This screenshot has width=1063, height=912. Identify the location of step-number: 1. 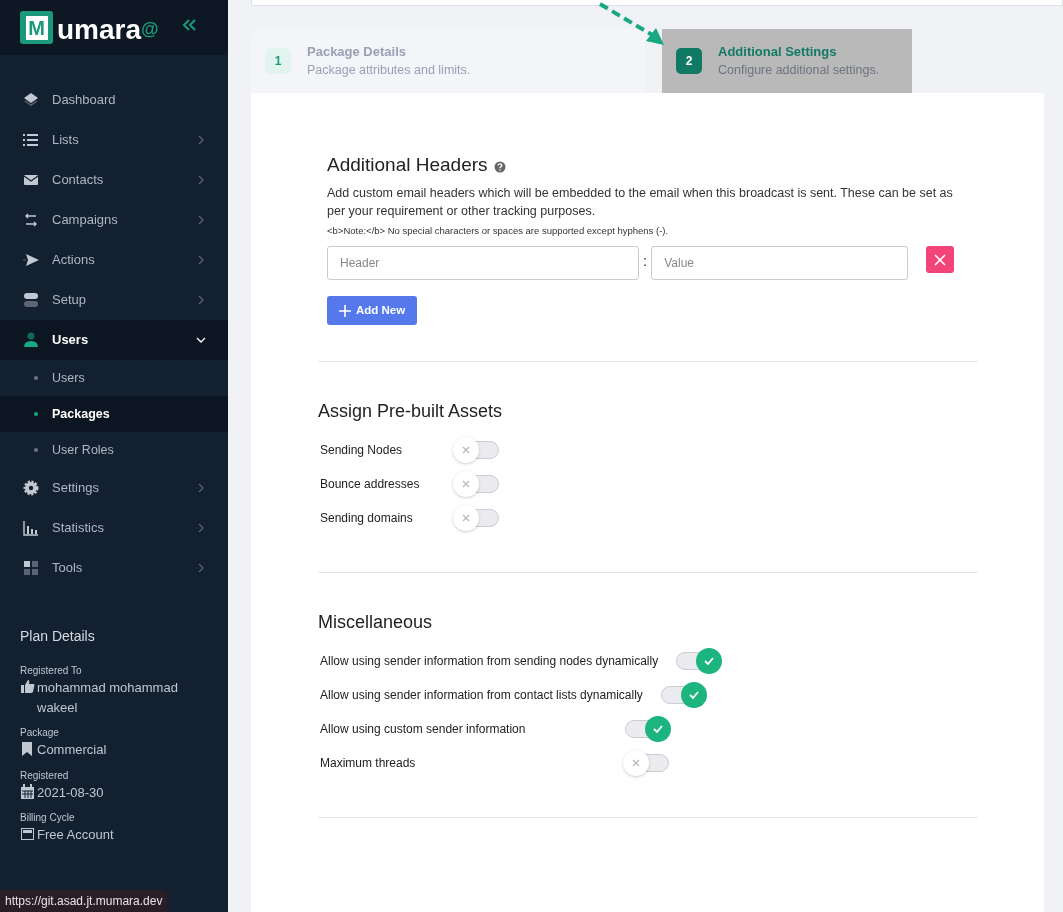
(278, 61).